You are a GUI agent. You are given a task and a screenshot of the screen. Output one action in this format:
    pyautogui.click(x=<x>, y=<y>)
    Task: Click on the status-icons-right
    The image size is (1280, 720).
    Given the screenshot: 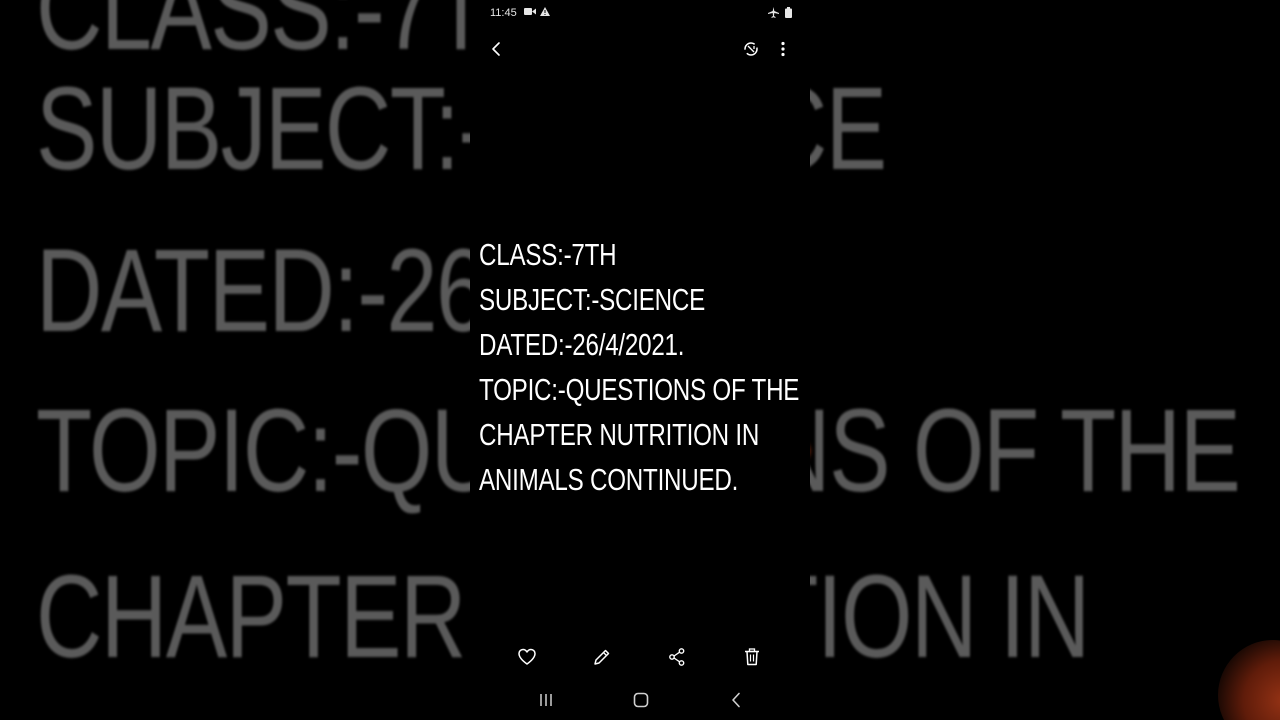 What is the action you would take?
    pyautogui.click(x=780, y=12)
    